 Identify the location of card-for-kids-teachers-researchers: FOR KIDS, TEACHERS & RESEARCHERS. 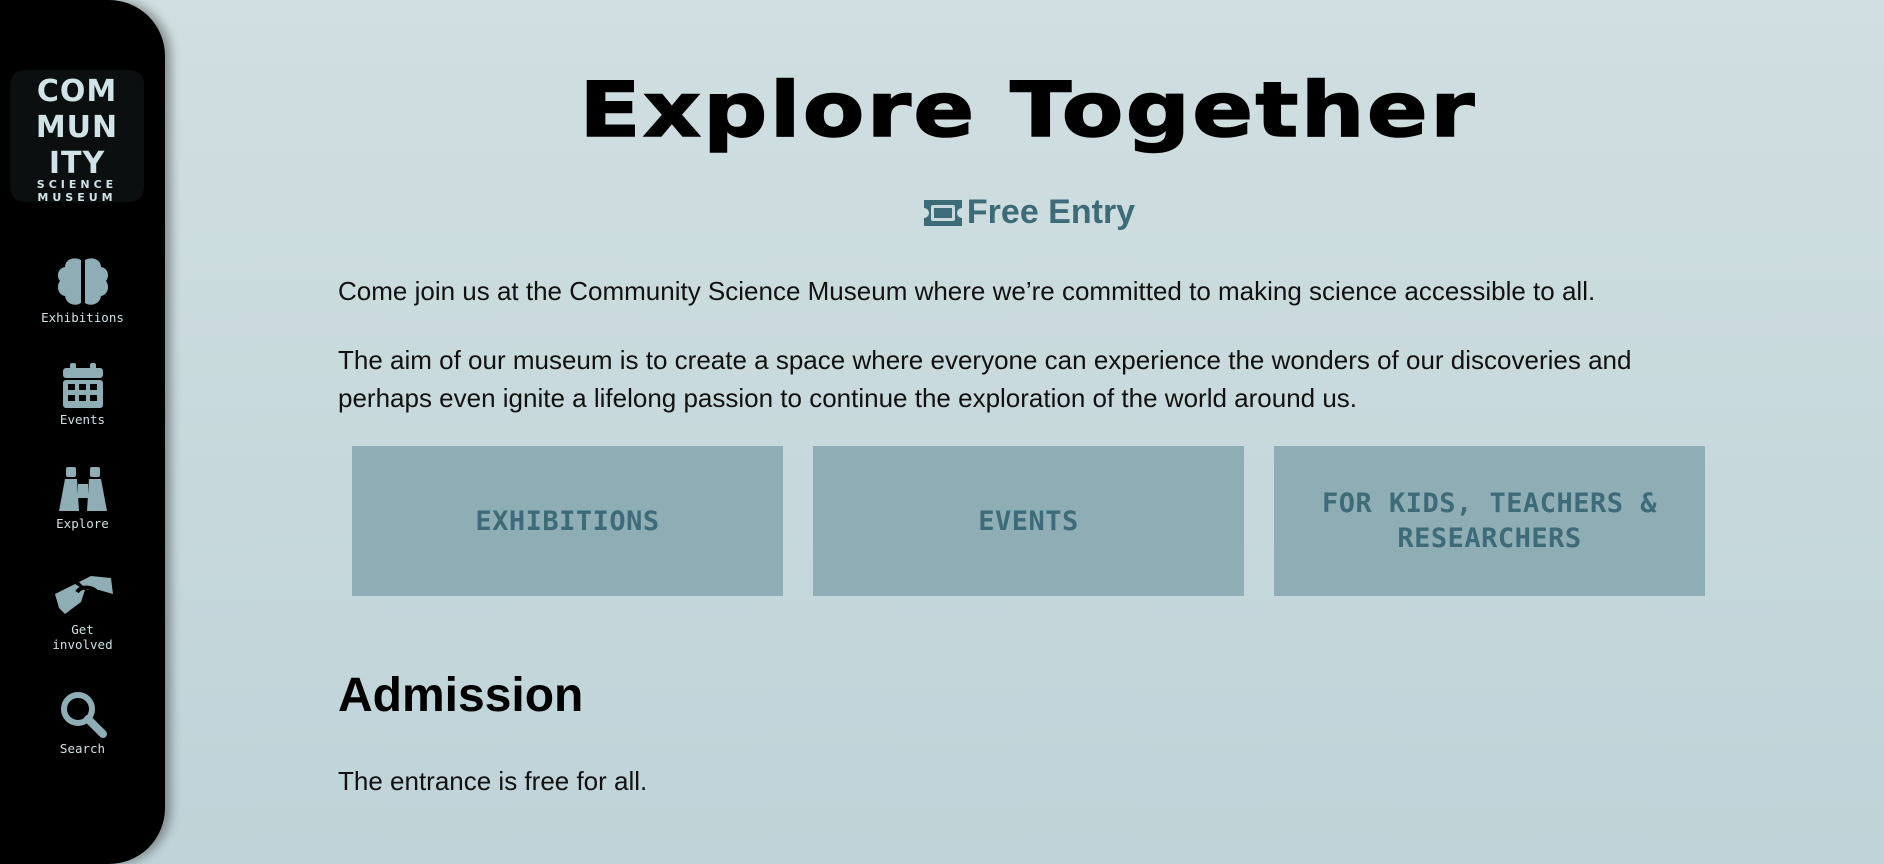
(1489, 521).